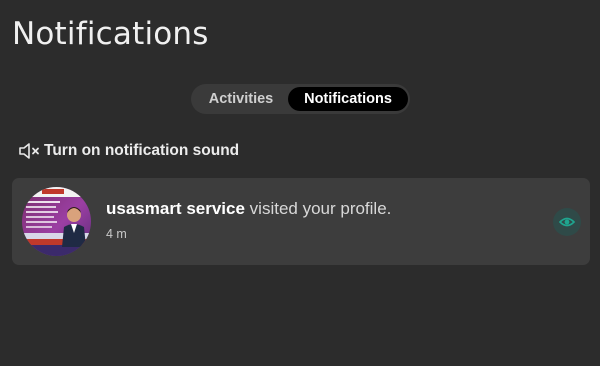 This screenshot has height=366, width=600. I want to click on tab-switcher: Activities Notifications, so click(300, 99).